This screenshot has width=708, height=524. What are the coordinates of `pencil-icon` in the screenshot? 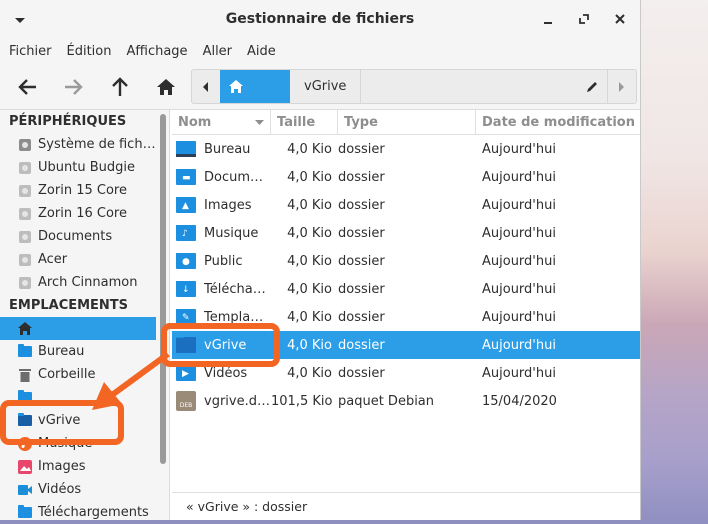 It's located at (591, 86).